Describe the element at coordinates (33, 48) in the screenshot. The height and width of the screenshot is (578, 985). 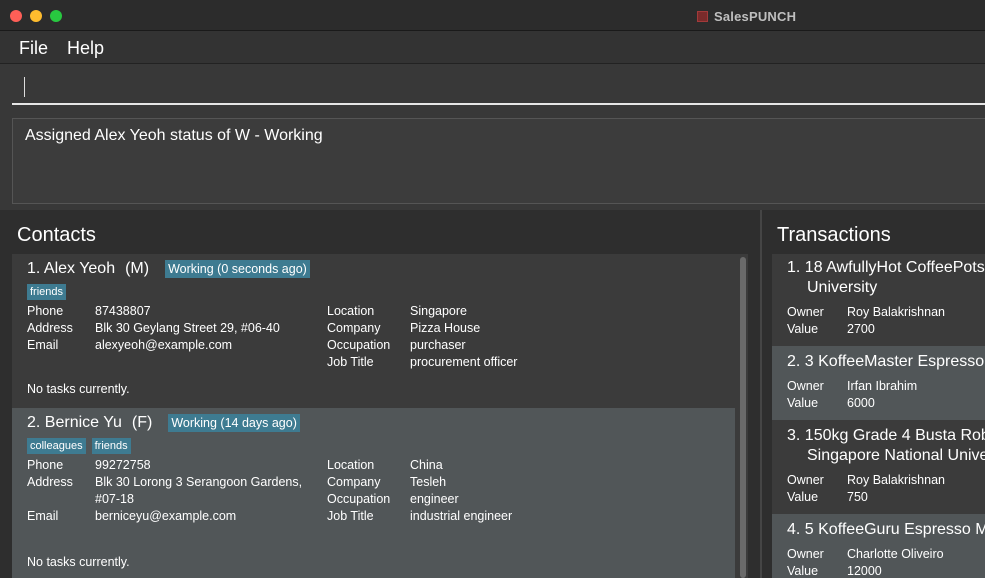
I see `menu-file: File` at that location.